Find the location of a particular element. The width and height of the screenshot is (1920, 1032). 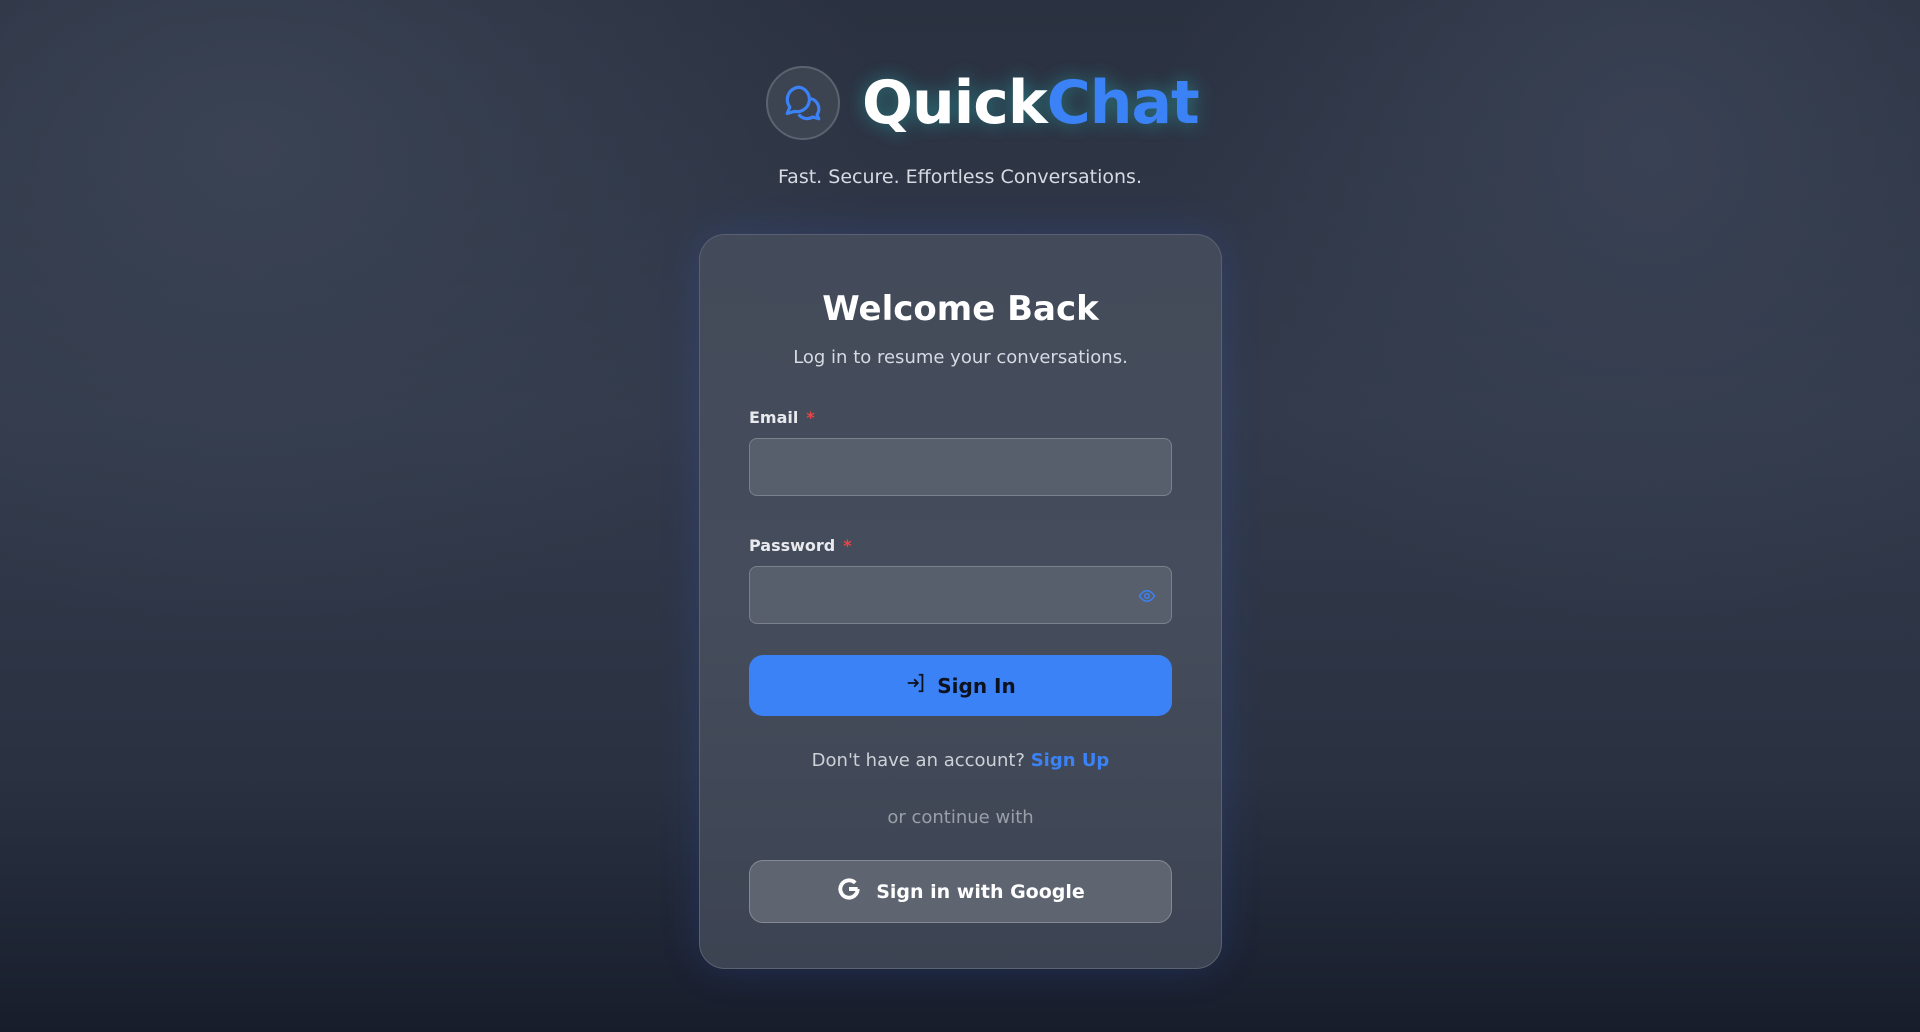

google-sign-in-button: Sign in with Google is located at coordinates (960, 891).